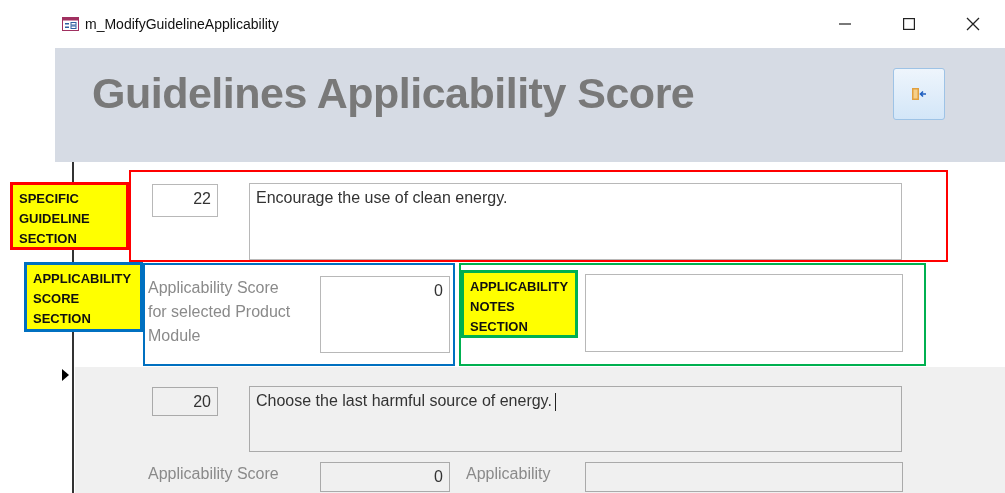  I want to click on exit-icon, so click(919, 94).